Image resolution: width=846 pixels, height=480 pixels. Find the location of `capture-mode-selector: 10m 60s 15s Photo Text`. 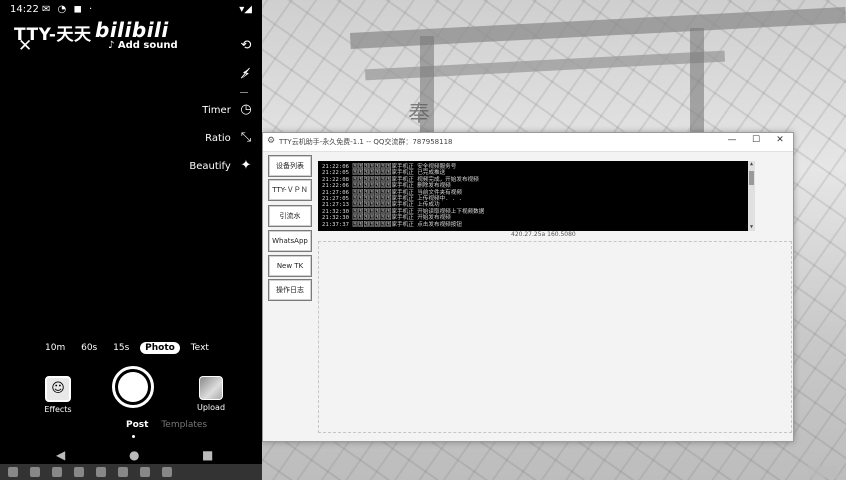

capture-mode-selector: 10m 60s 15s Photo Text is located at coordinates (128, 350).